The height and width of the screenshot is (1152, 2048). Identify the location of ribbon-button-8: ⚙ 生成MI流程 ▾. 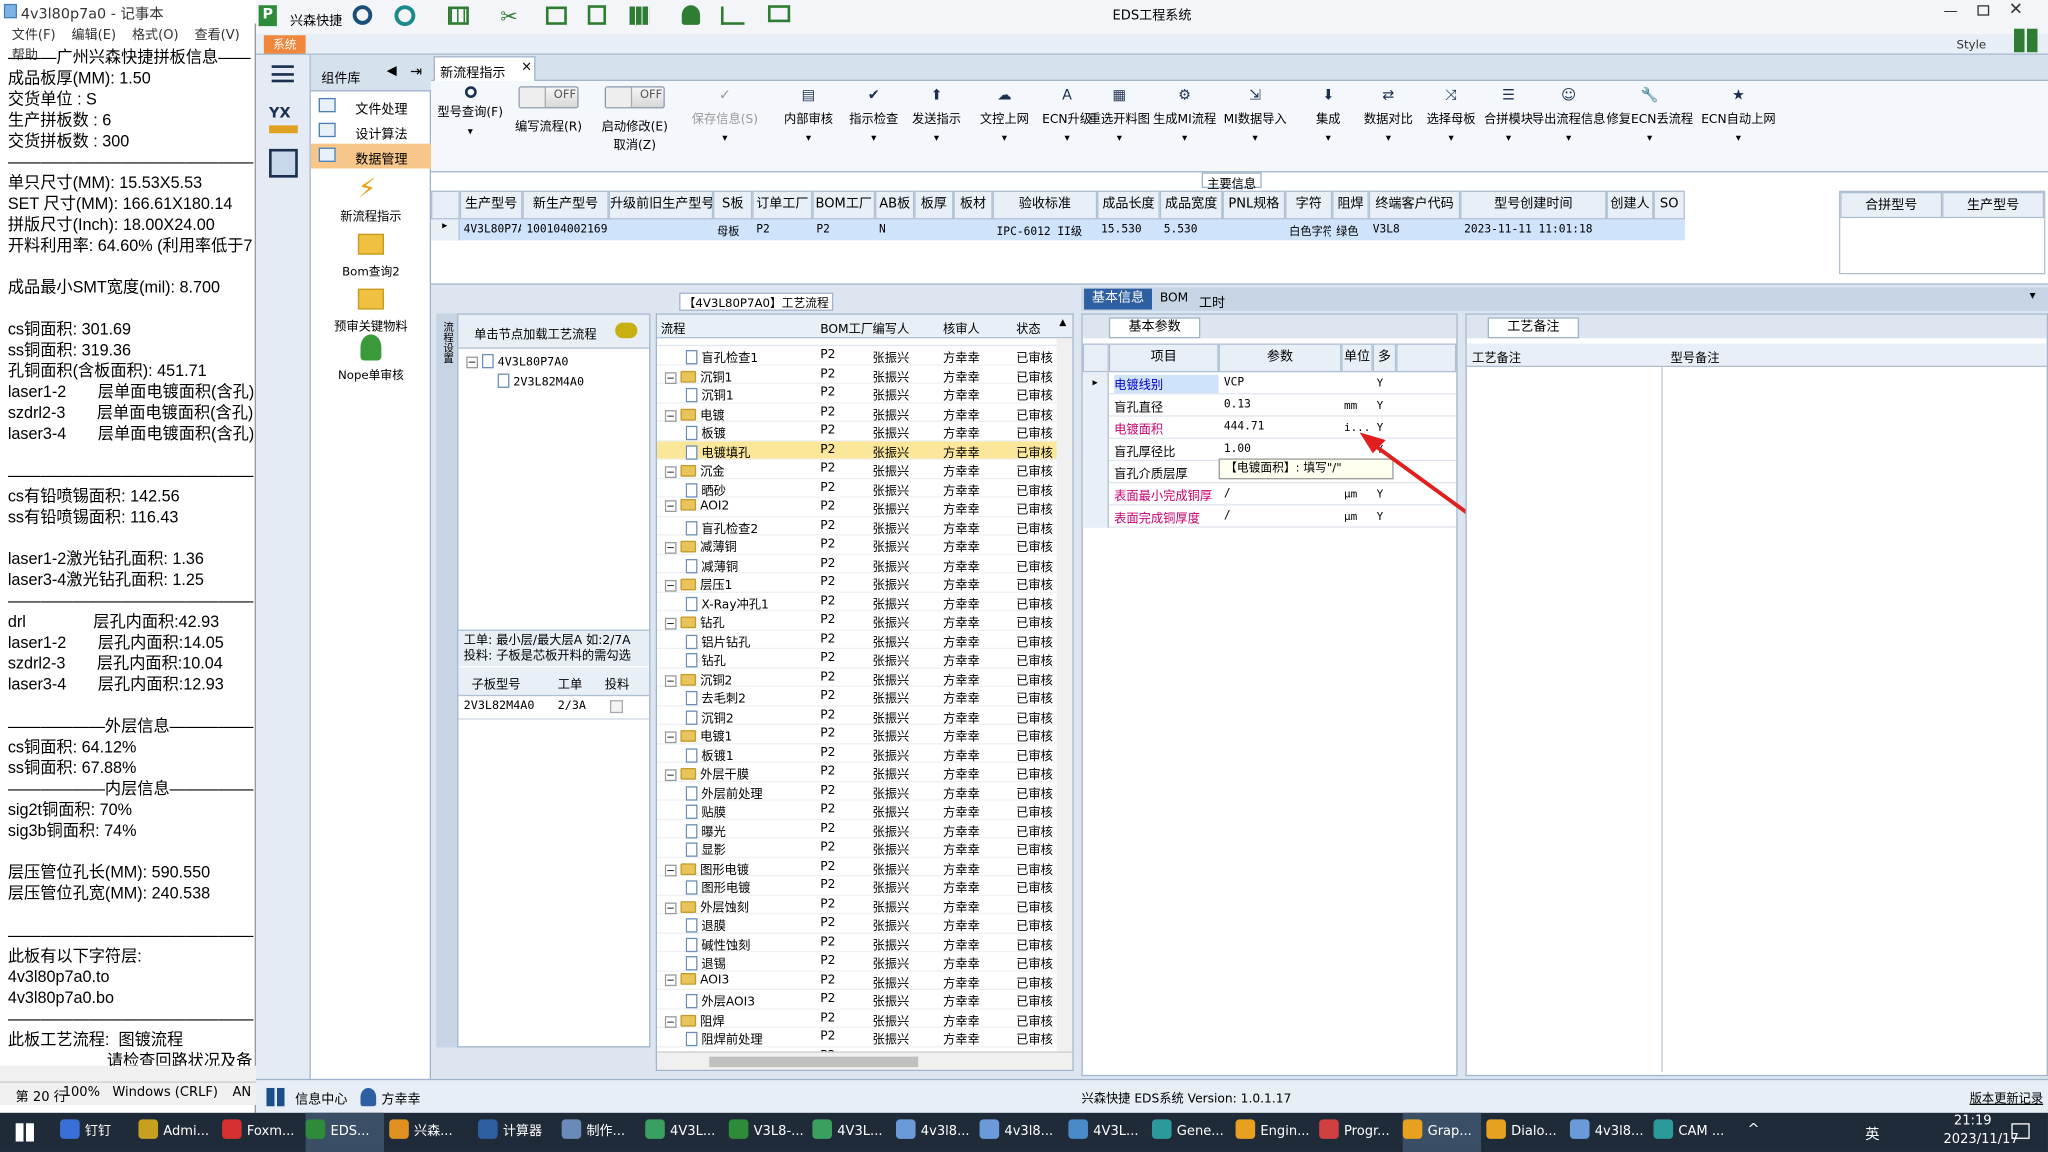
(1184, 125).